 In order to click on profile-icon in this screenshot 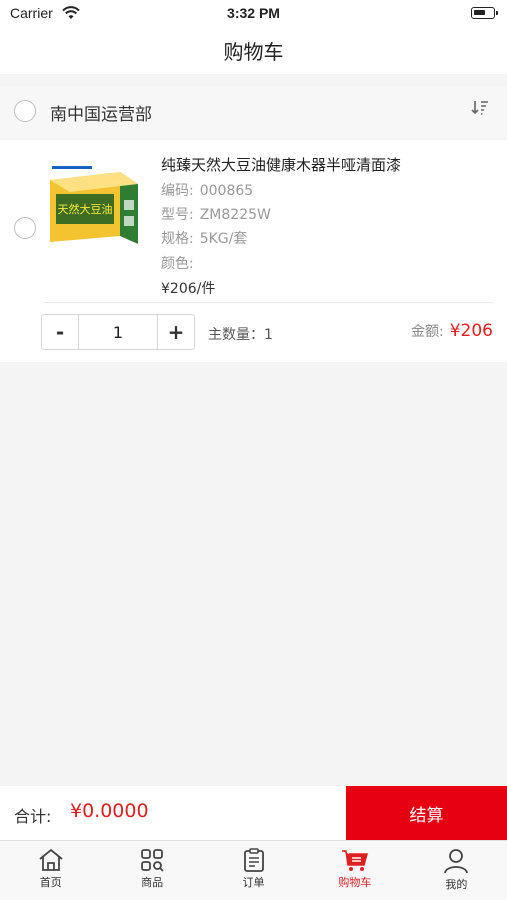, I will do `click(456, 861)`.